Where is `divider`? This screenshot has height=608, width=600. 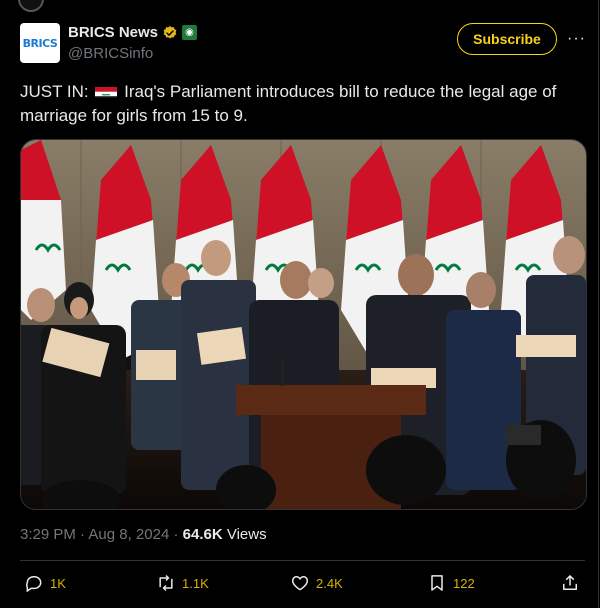 divider is located at coordinates (302, 560).